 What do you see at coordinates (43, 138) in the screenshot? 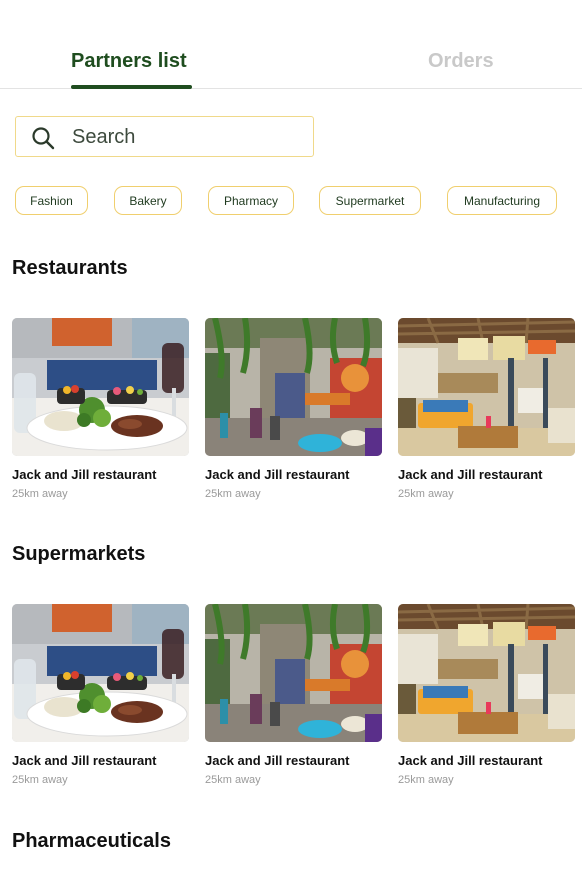
I see `search-icon` at bounding box center [43, 138].